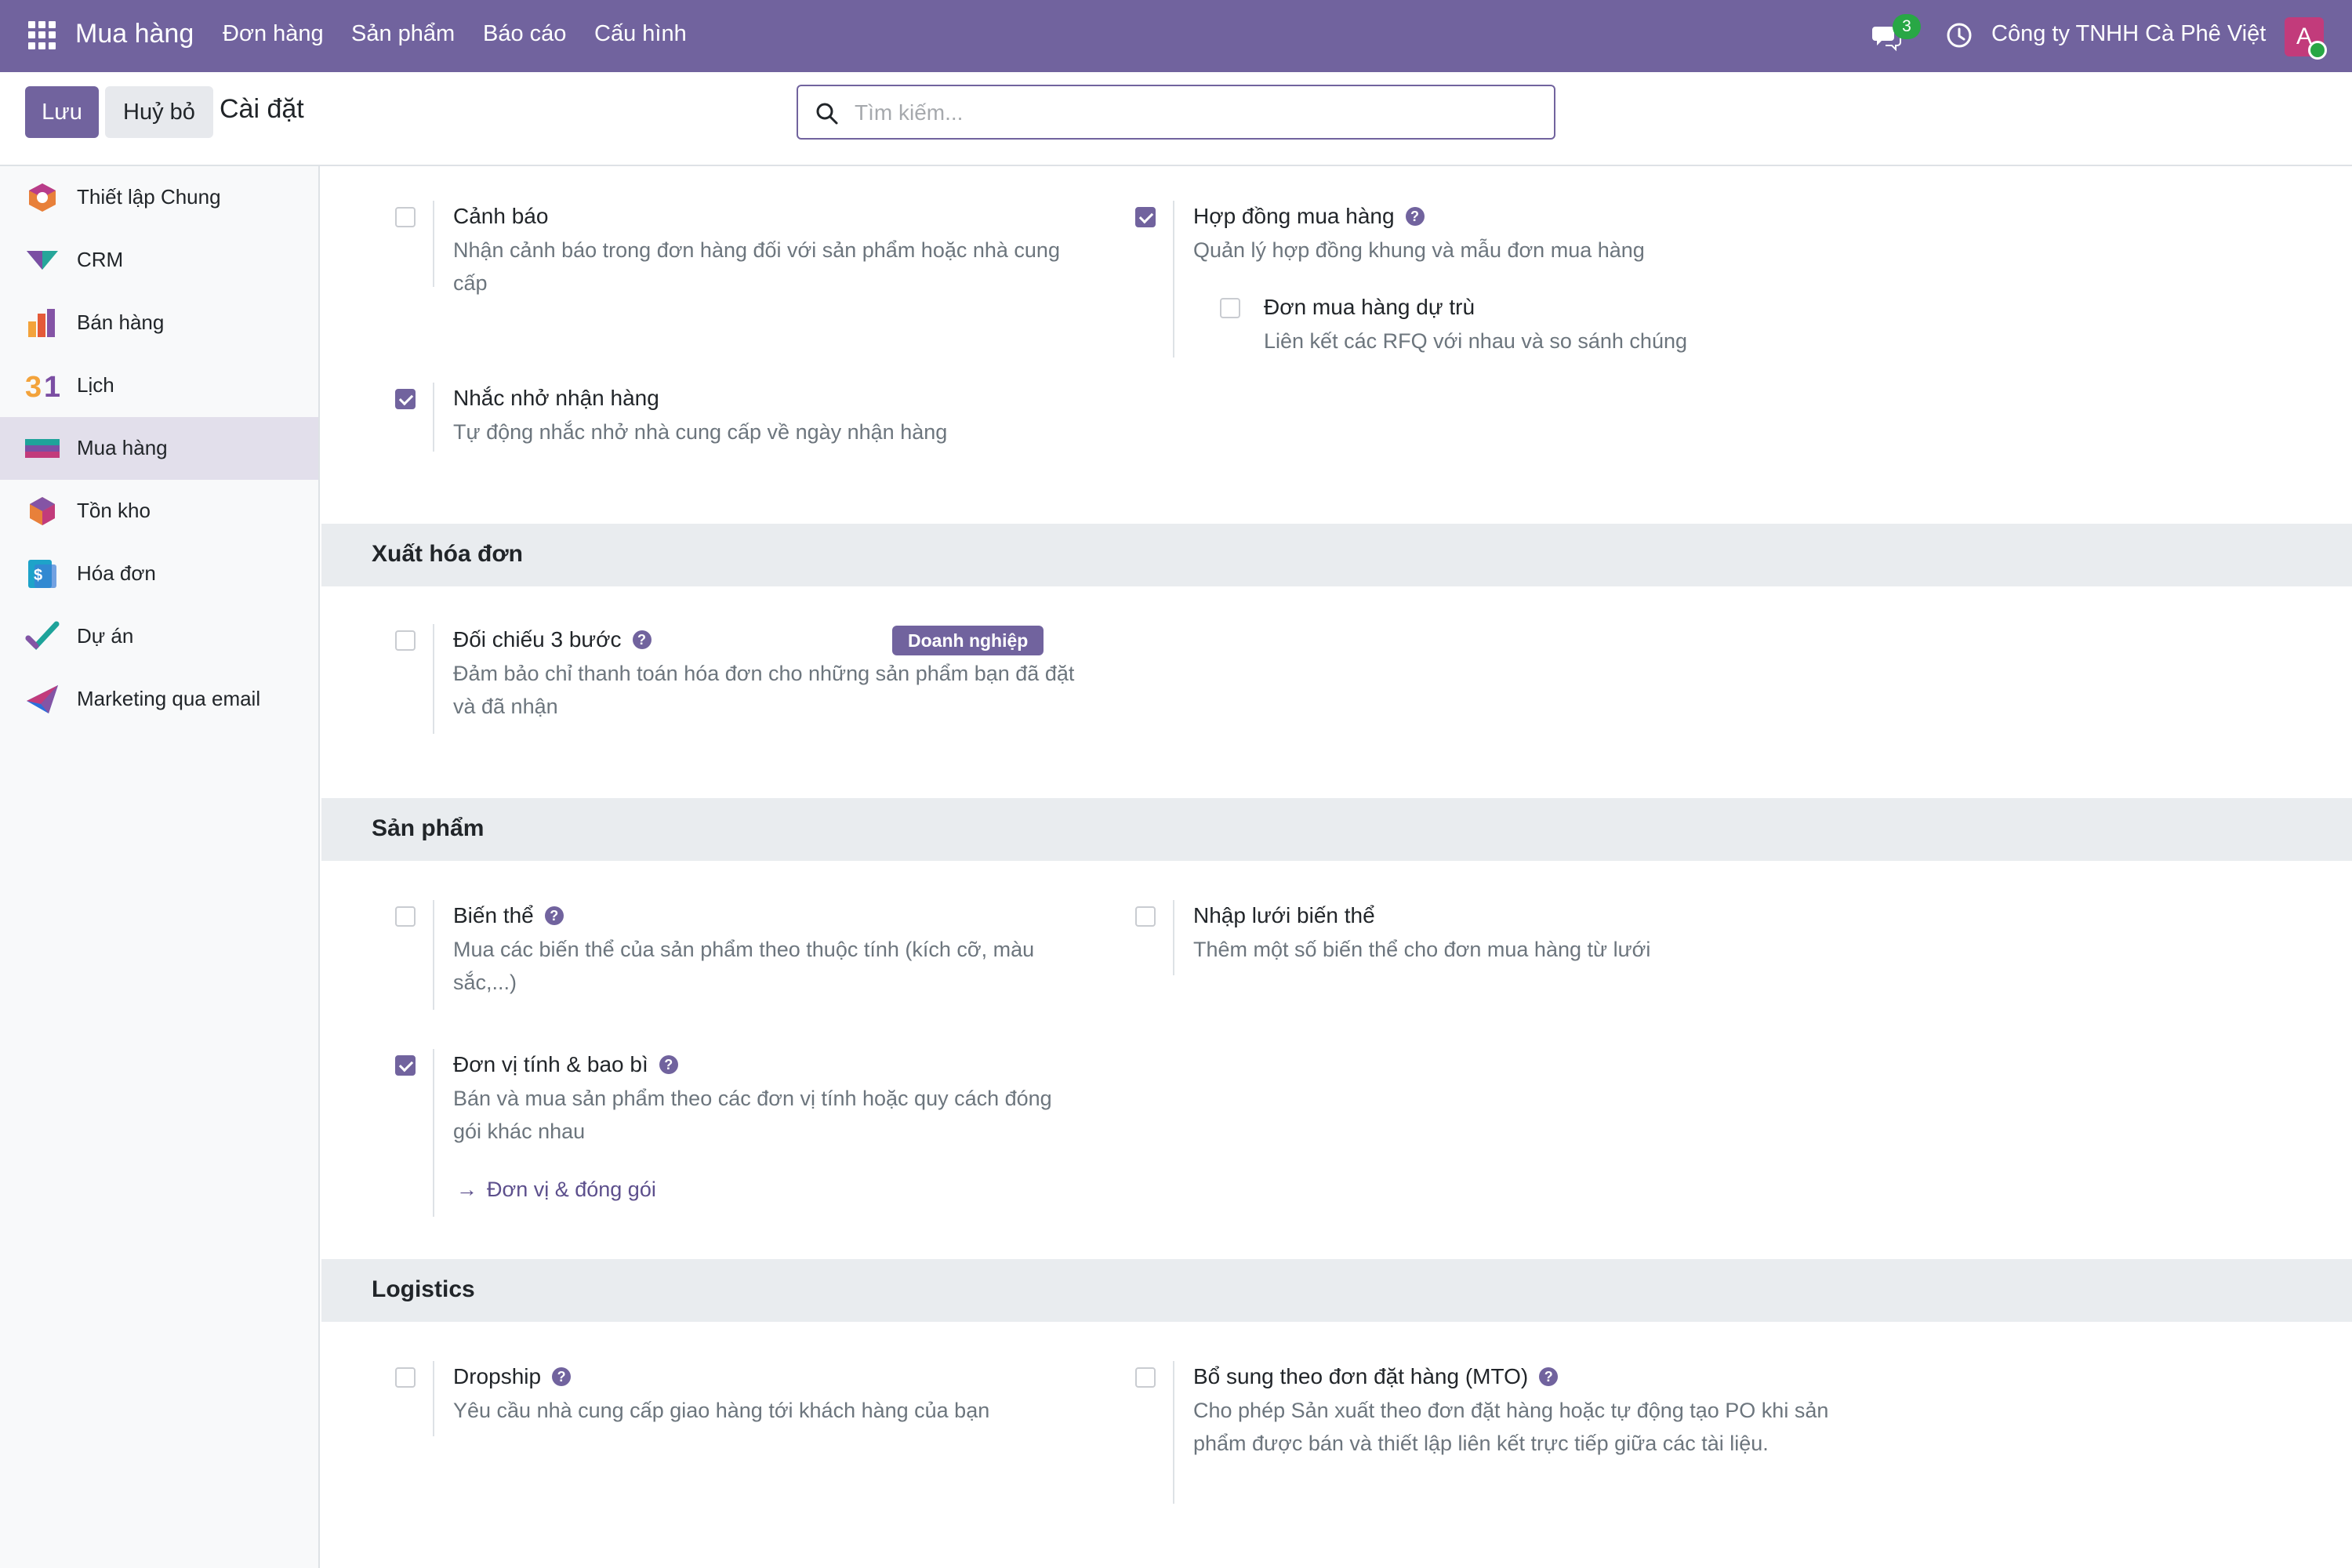 The width and height of the screenshot is (2352, 1568). What do you see at coordinates (105, 636) in the screenshot?
I see `sidebar-item-label: Dự án` at bounding box center [105, 636].